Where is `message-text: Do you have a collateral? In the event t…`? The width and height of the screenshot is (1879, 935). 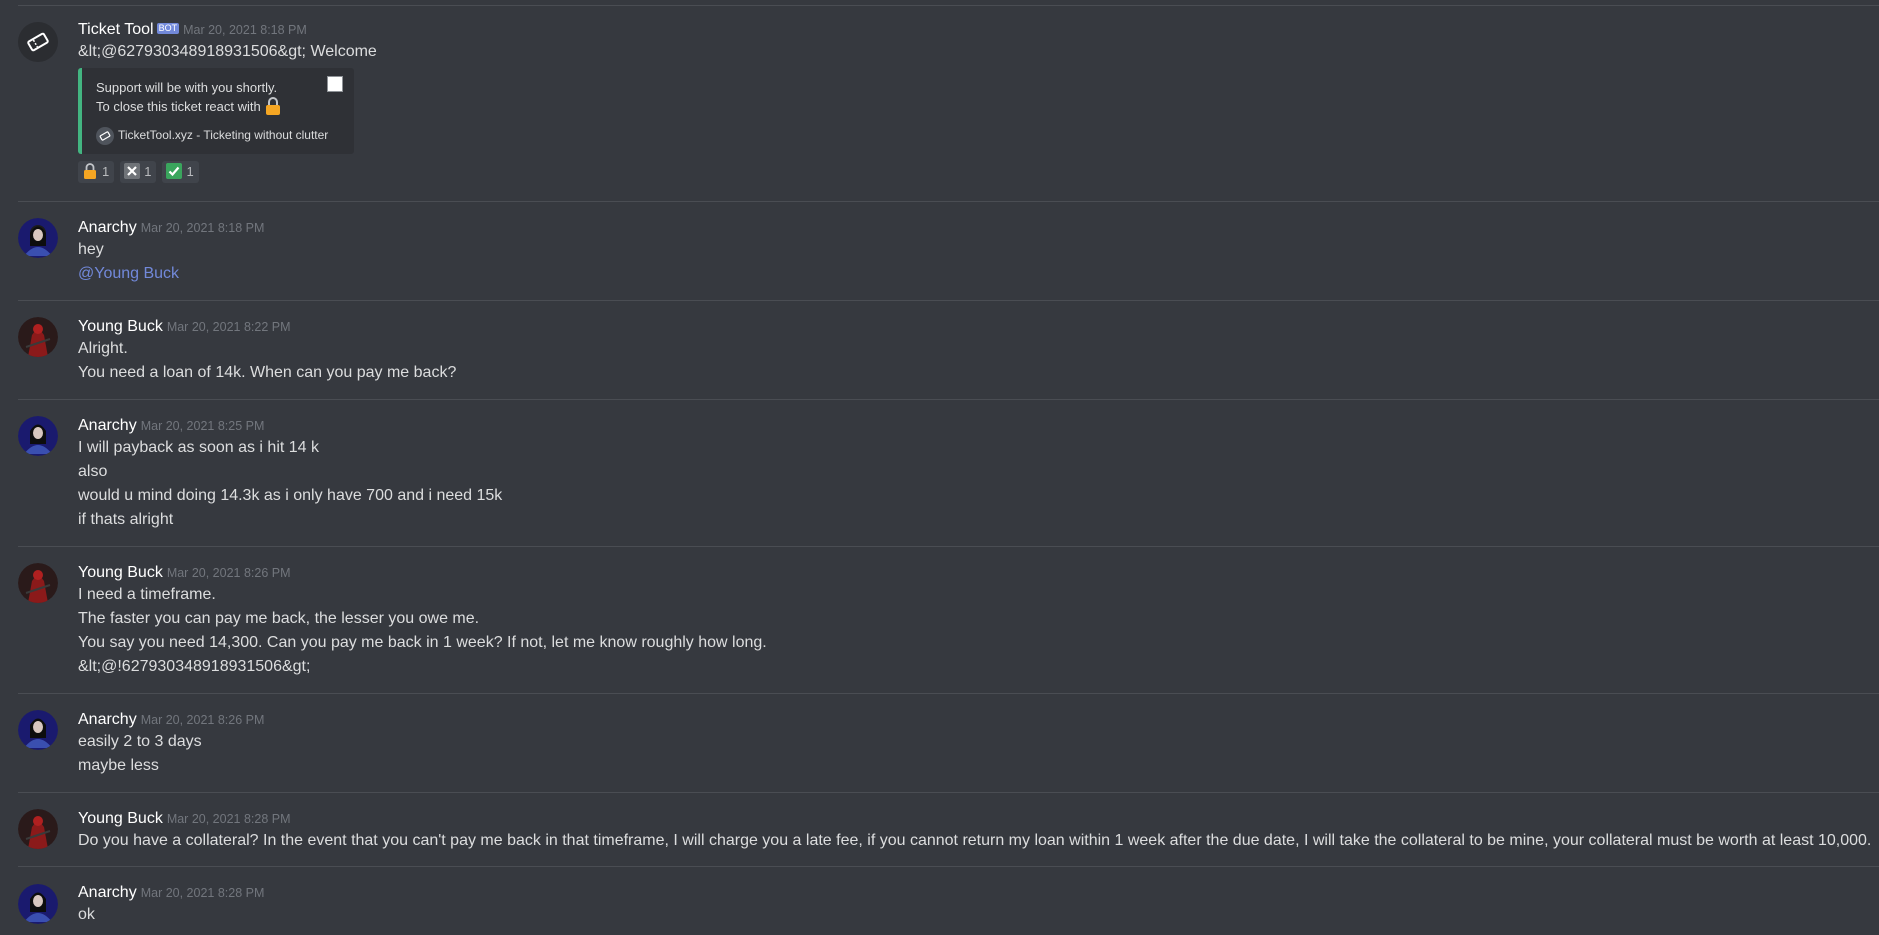
message-text: Do you have a collateral? In the event t… is located at coordinates (975, 840).